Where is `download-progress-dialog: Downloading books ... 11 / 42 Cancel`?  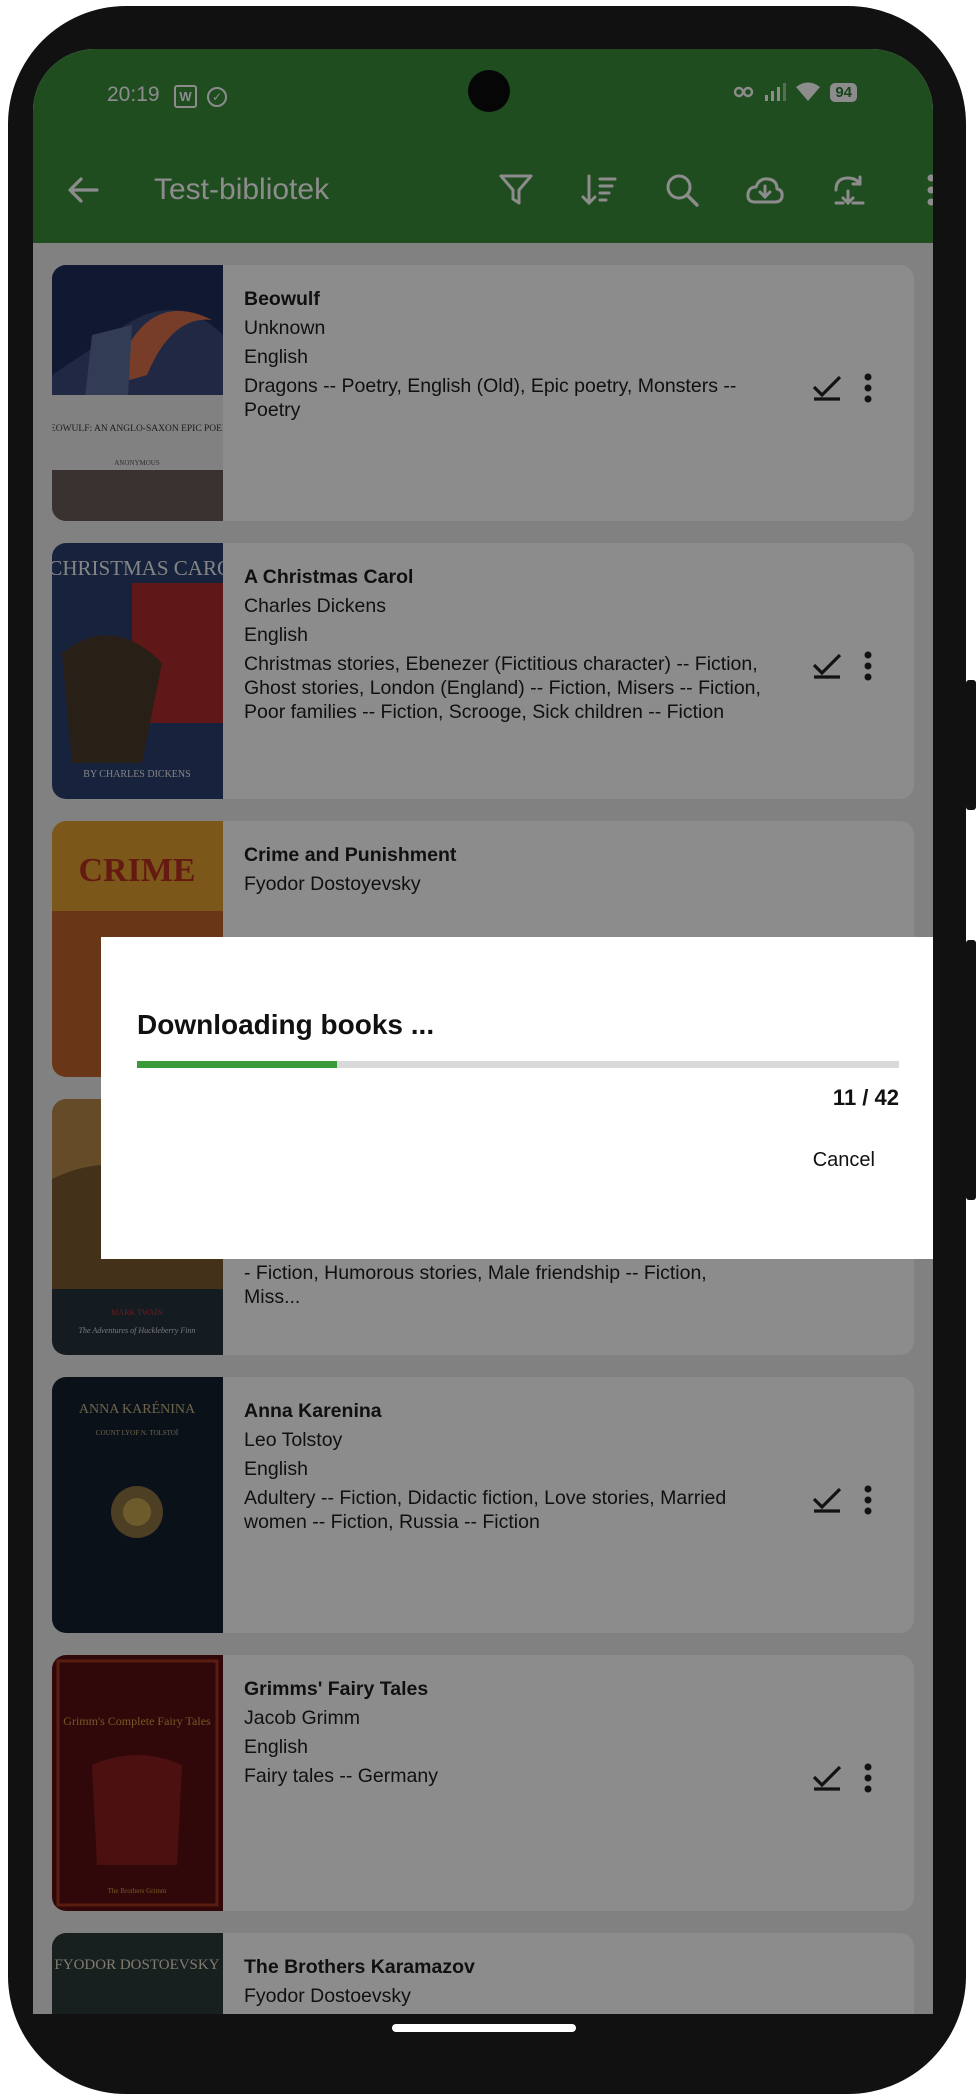 download-progress-dialog: Downloading books ... 11 / 42 Cancel is located at coordinates (517, 1098).